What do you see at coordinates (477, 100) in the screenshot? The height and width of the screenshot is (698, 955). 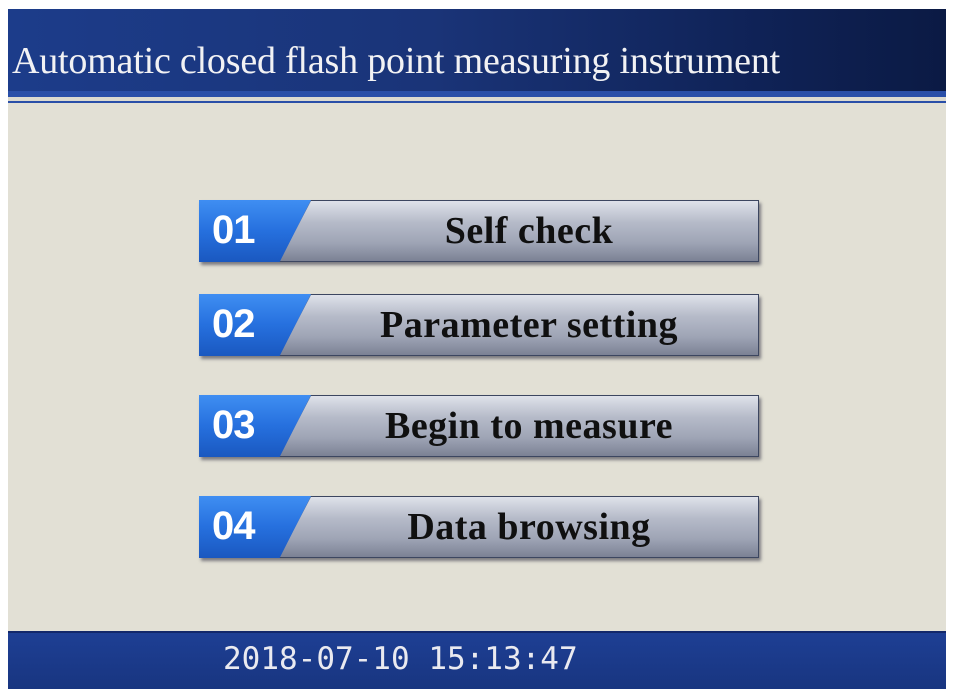 I see `title-divider` at bounding box center [477, 100].